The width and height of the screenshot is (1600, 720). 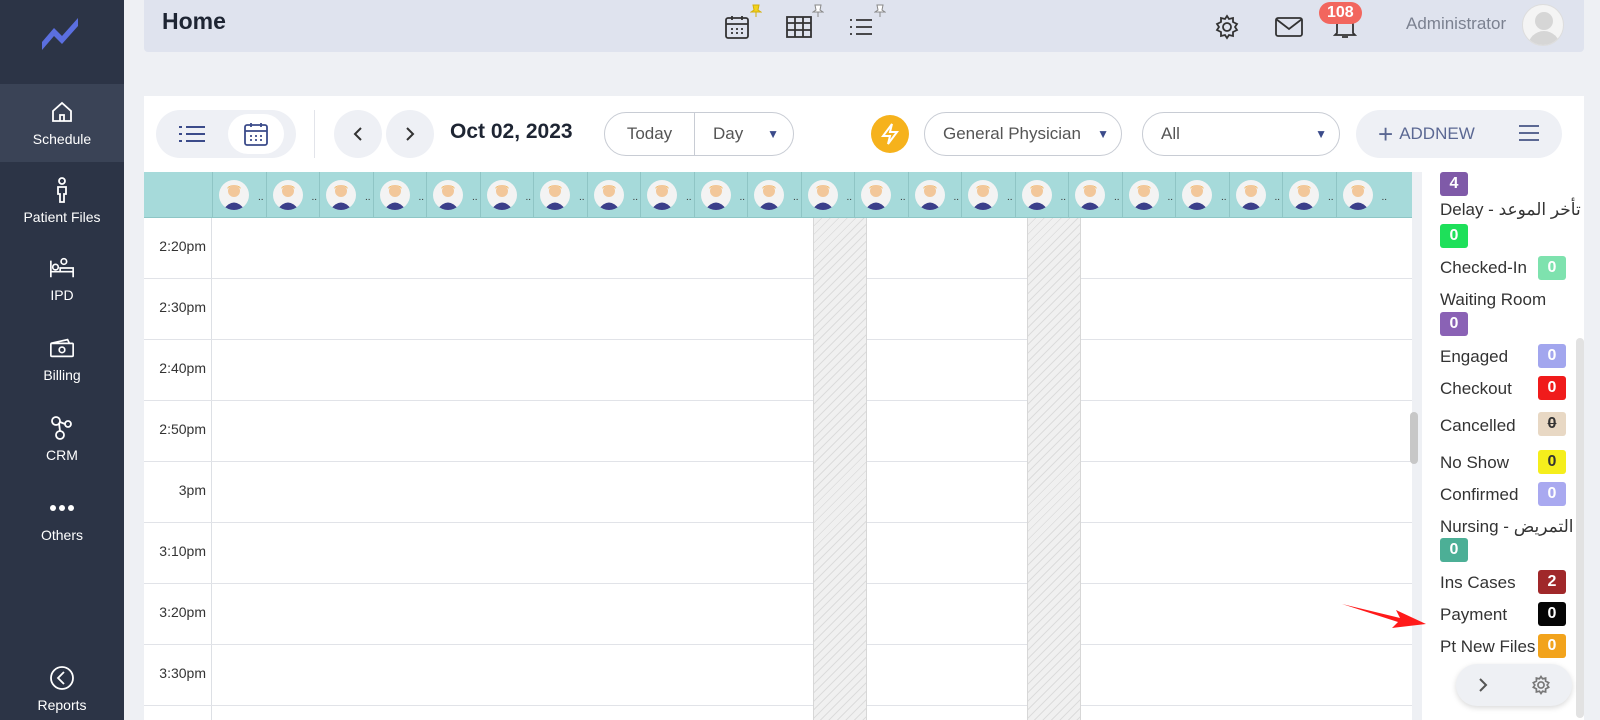 What do you see at coordinates (1456, 24) in the screenshot?
I see `user-name: Administrator` at bounding box center [1456, 24].